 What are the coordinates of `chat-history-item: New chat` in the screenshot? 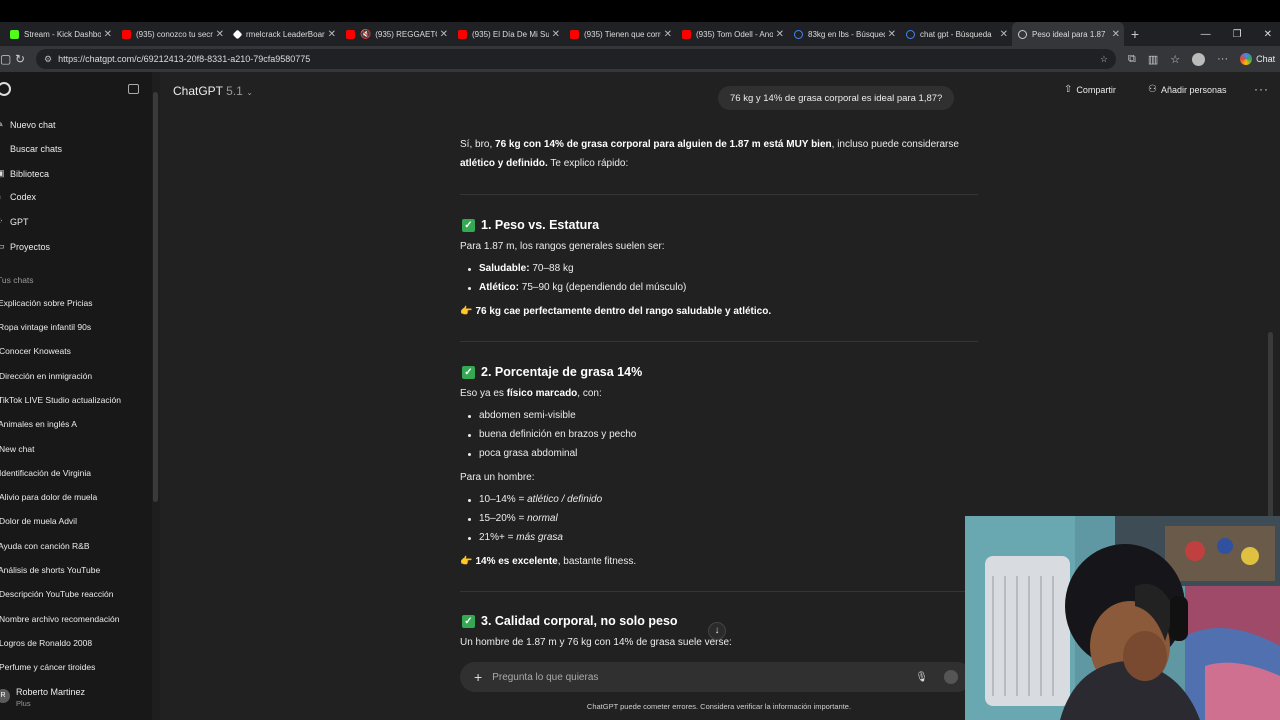 It's located at (74, 449).